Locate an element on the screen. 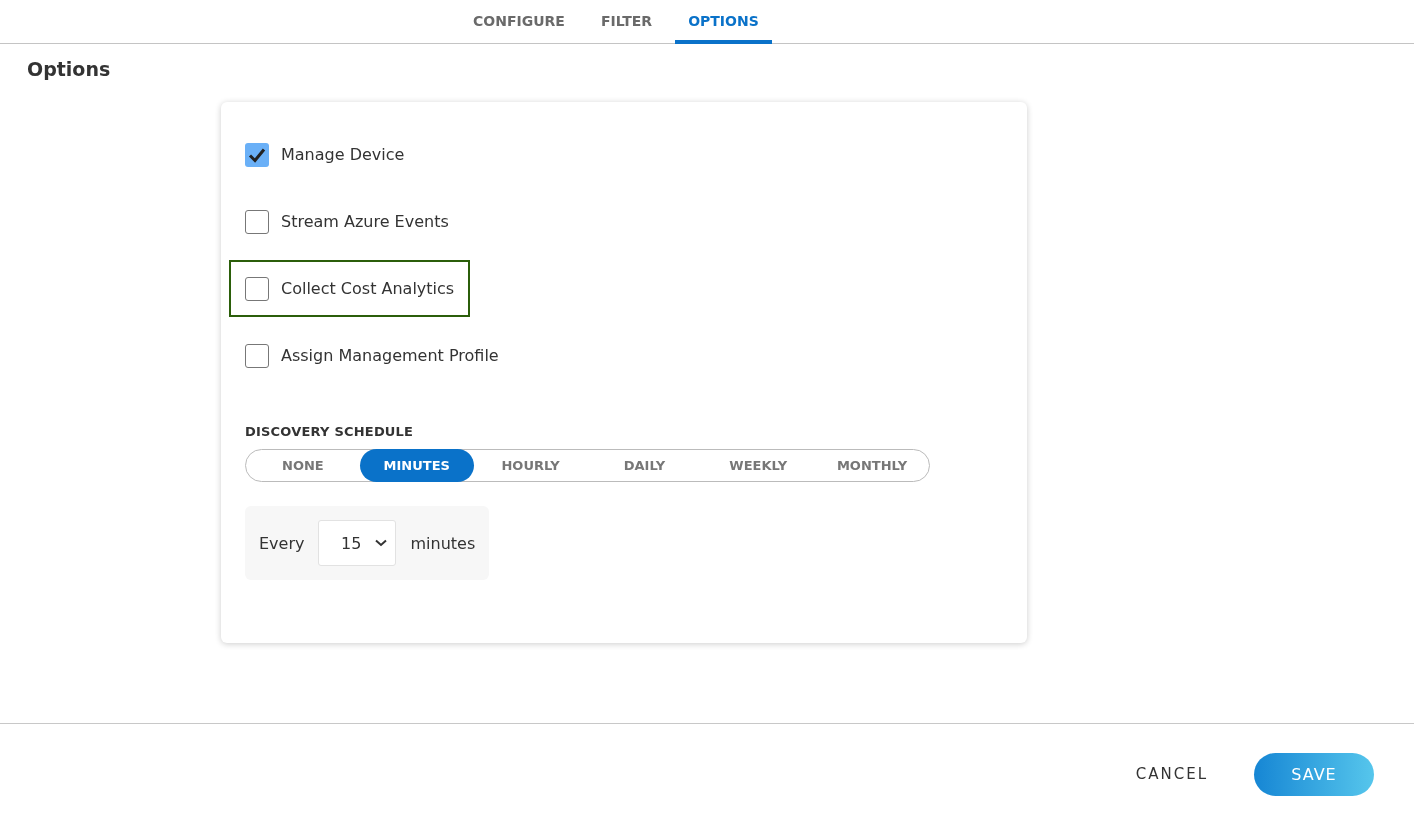  check-icon is located at coordinates (257, 154).